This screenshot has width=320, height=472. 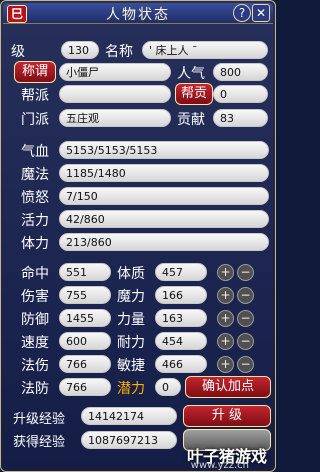 I want to click on title-value: 小僵尸, so click(x=115, y=72).